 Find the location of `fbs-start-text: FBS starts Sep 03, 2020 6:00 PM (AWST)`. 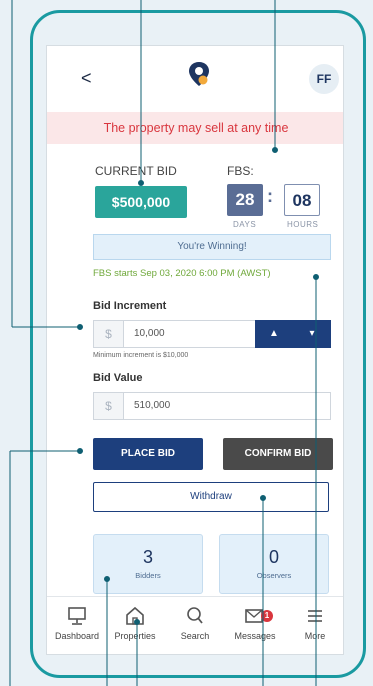

fbs-start-text: FBS starts Sep 03, 2020 6:00 PM (AWST) is located at coordinates (182, 273).